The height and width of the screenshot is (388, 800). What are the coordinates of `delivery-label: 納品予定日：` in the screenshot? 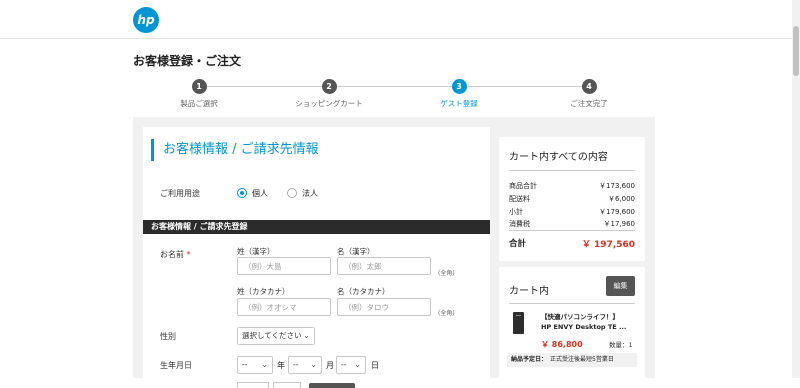 It's located at (529, 359).